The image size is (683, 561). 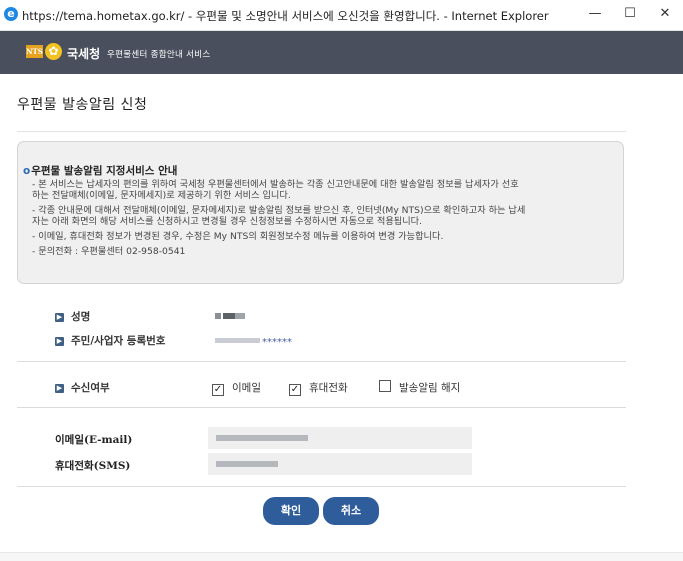 I want to click on flower-emblem-icon: ✿, so click(x=53, y=51).